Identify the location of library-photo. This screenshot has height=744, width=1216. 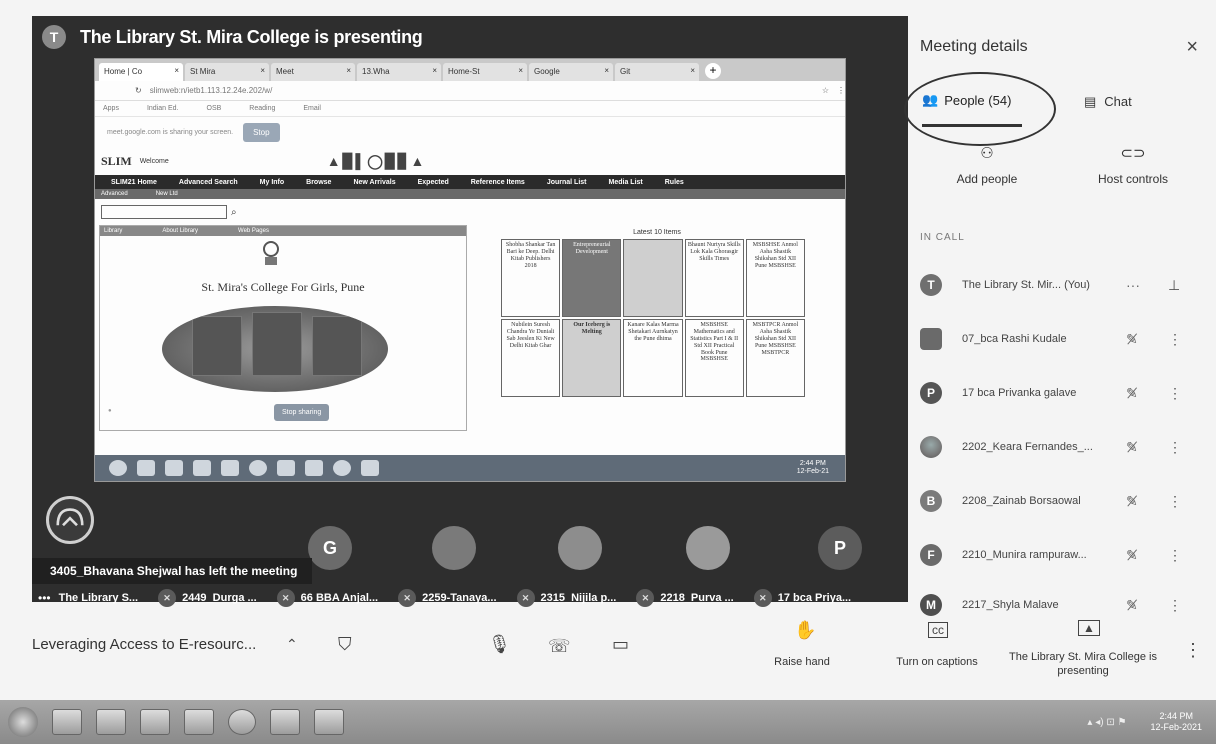
(275, 349).